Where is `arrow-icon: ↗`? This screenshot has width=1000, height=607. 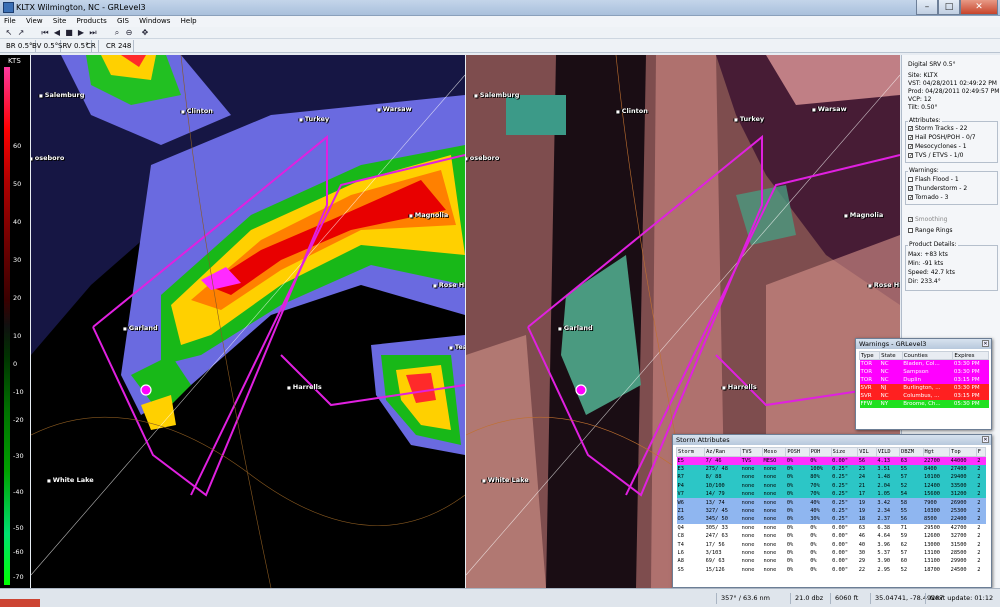
arrow-icon: ↗ is located at coordinates (21, 33).